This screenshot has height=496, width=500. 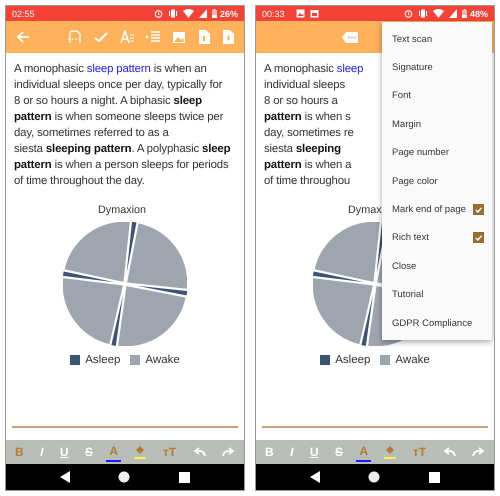 What do you see at coordinates (301, 101) in the screenshot?
I see `text-line: 8 or so hours a` at bounding box center [301, 101].